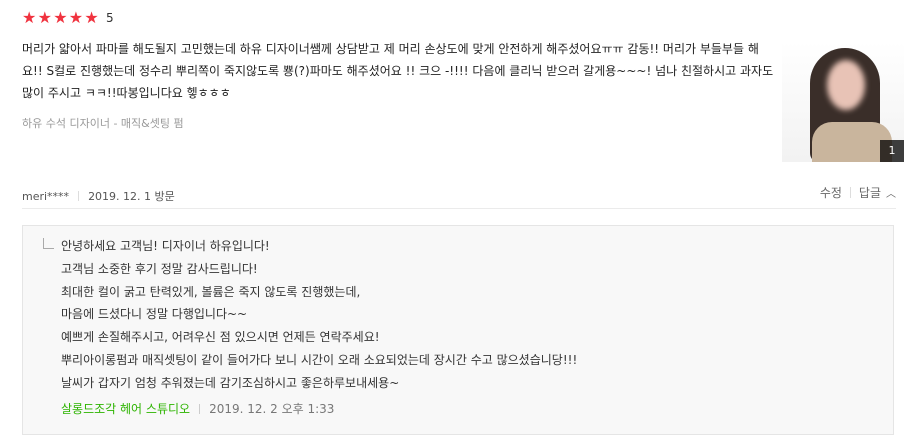 This screenshot has height=445, width=916. Describe the element at coordinates (165, 246) in the screenshot. I see `reply-line: 안녕하세요 고객님! 디자이너 하유입니다!` at that location.